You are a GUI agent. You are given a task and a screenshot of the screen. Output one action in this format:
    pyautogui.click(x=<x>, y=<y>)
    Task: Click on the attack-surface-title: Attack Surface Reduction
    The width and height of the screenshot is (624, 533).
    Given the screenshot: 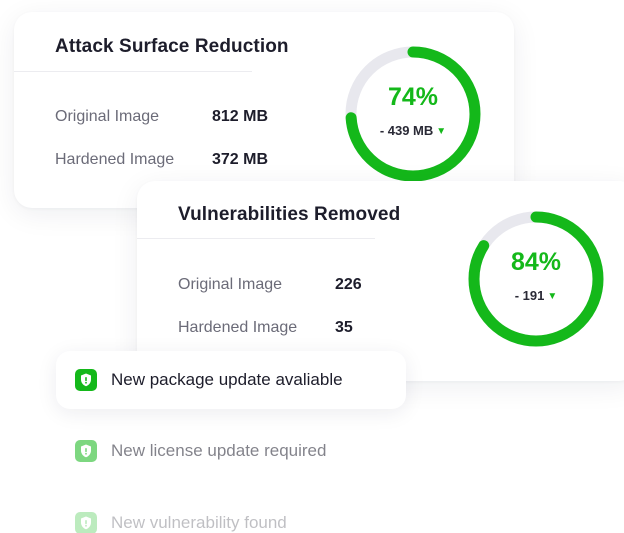 What is the action you would take?
    pyautogui.click(x=172, y=46)
    